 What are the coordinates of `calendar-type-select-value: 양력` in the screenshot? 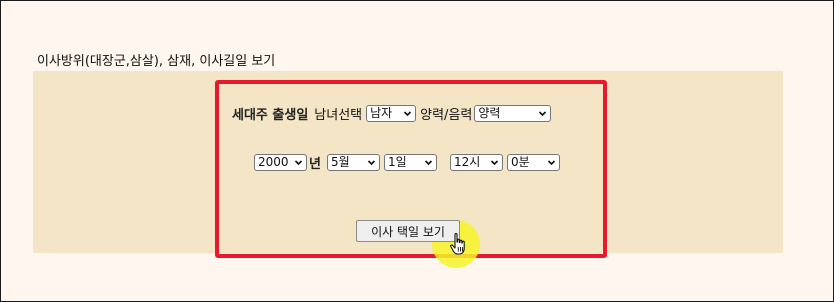 It's located at (489, 113).